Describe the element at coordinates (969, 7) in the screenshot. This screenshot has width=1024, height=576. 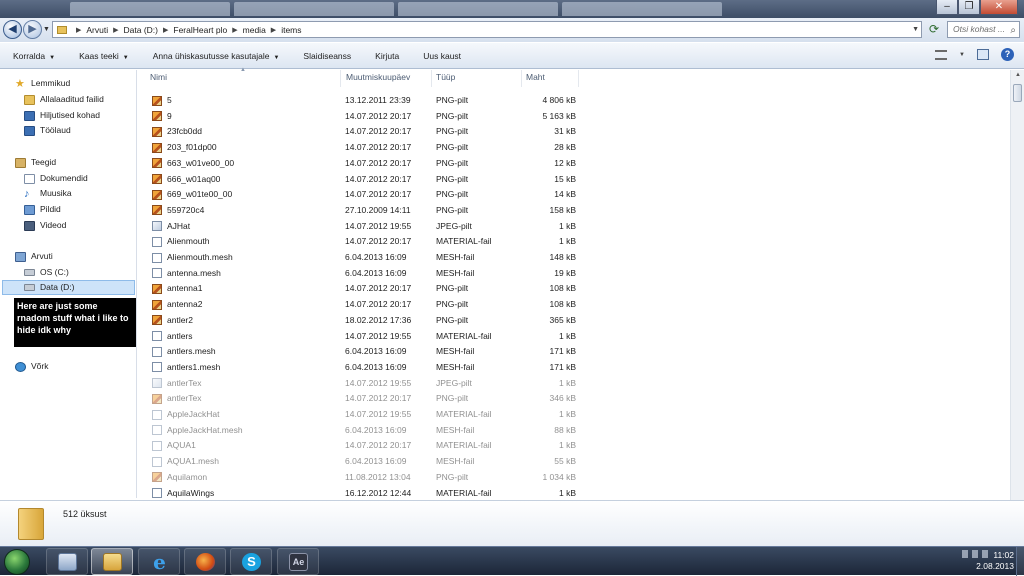
I see `maximize-button: ❐` at that location.